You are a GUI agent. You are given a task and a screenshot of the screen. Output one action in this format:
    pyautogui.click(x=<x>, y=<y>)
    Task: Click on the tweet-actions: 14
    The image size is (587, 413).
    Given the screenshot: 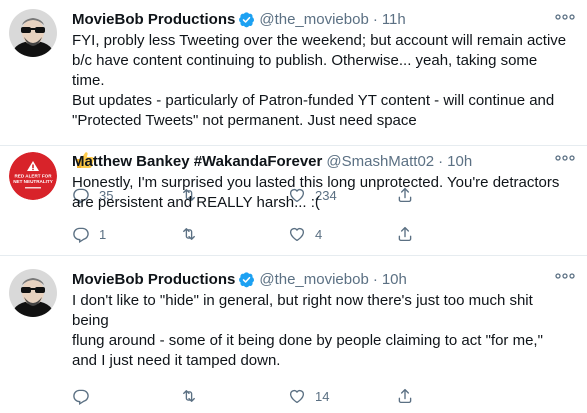 What is the action you would take?
    pyautogui.click(x=321, y=396)
    